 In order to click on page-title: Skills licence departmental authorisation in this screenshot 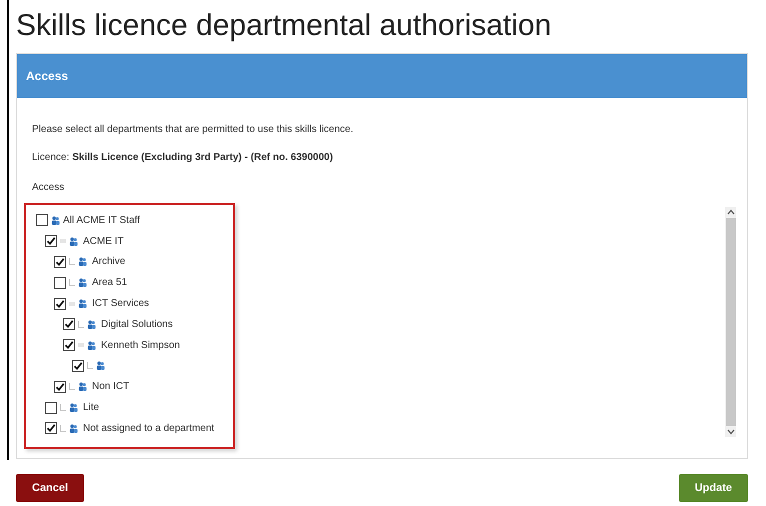, I will do `click(284, 26)`.